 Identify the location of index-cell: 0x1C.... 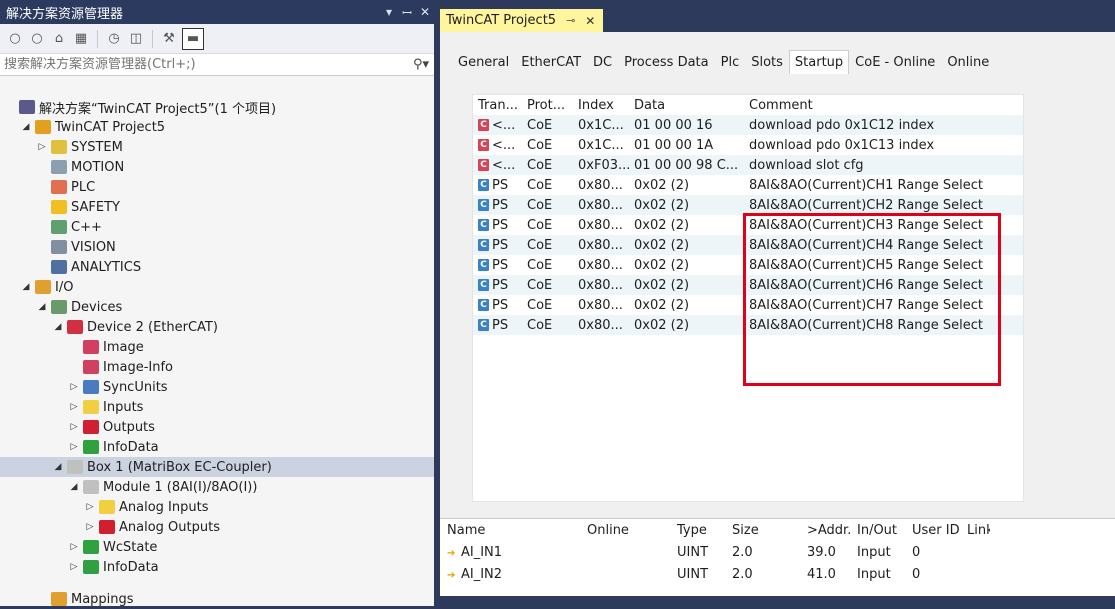
(601, 125).